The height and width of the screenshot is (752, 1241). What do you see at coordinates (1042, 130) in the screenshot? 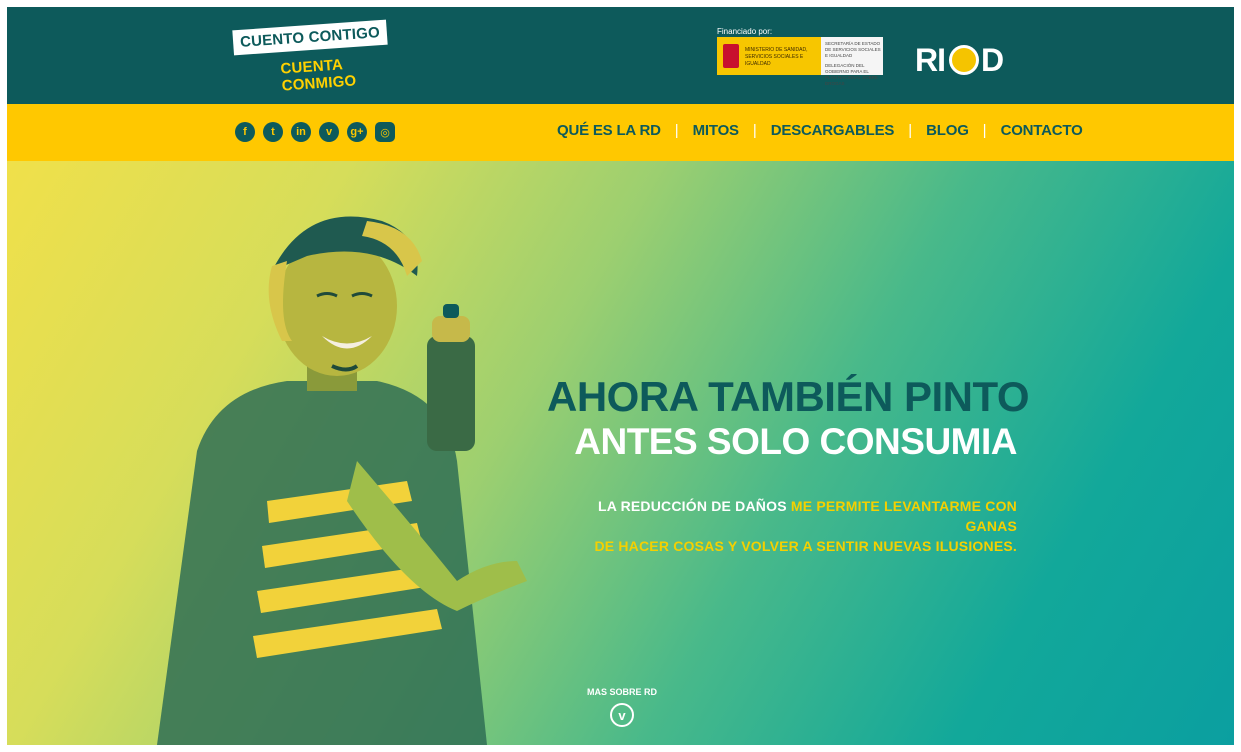
I see `nav-contacto: CONTACTO` at bounding box center [1042, 130].